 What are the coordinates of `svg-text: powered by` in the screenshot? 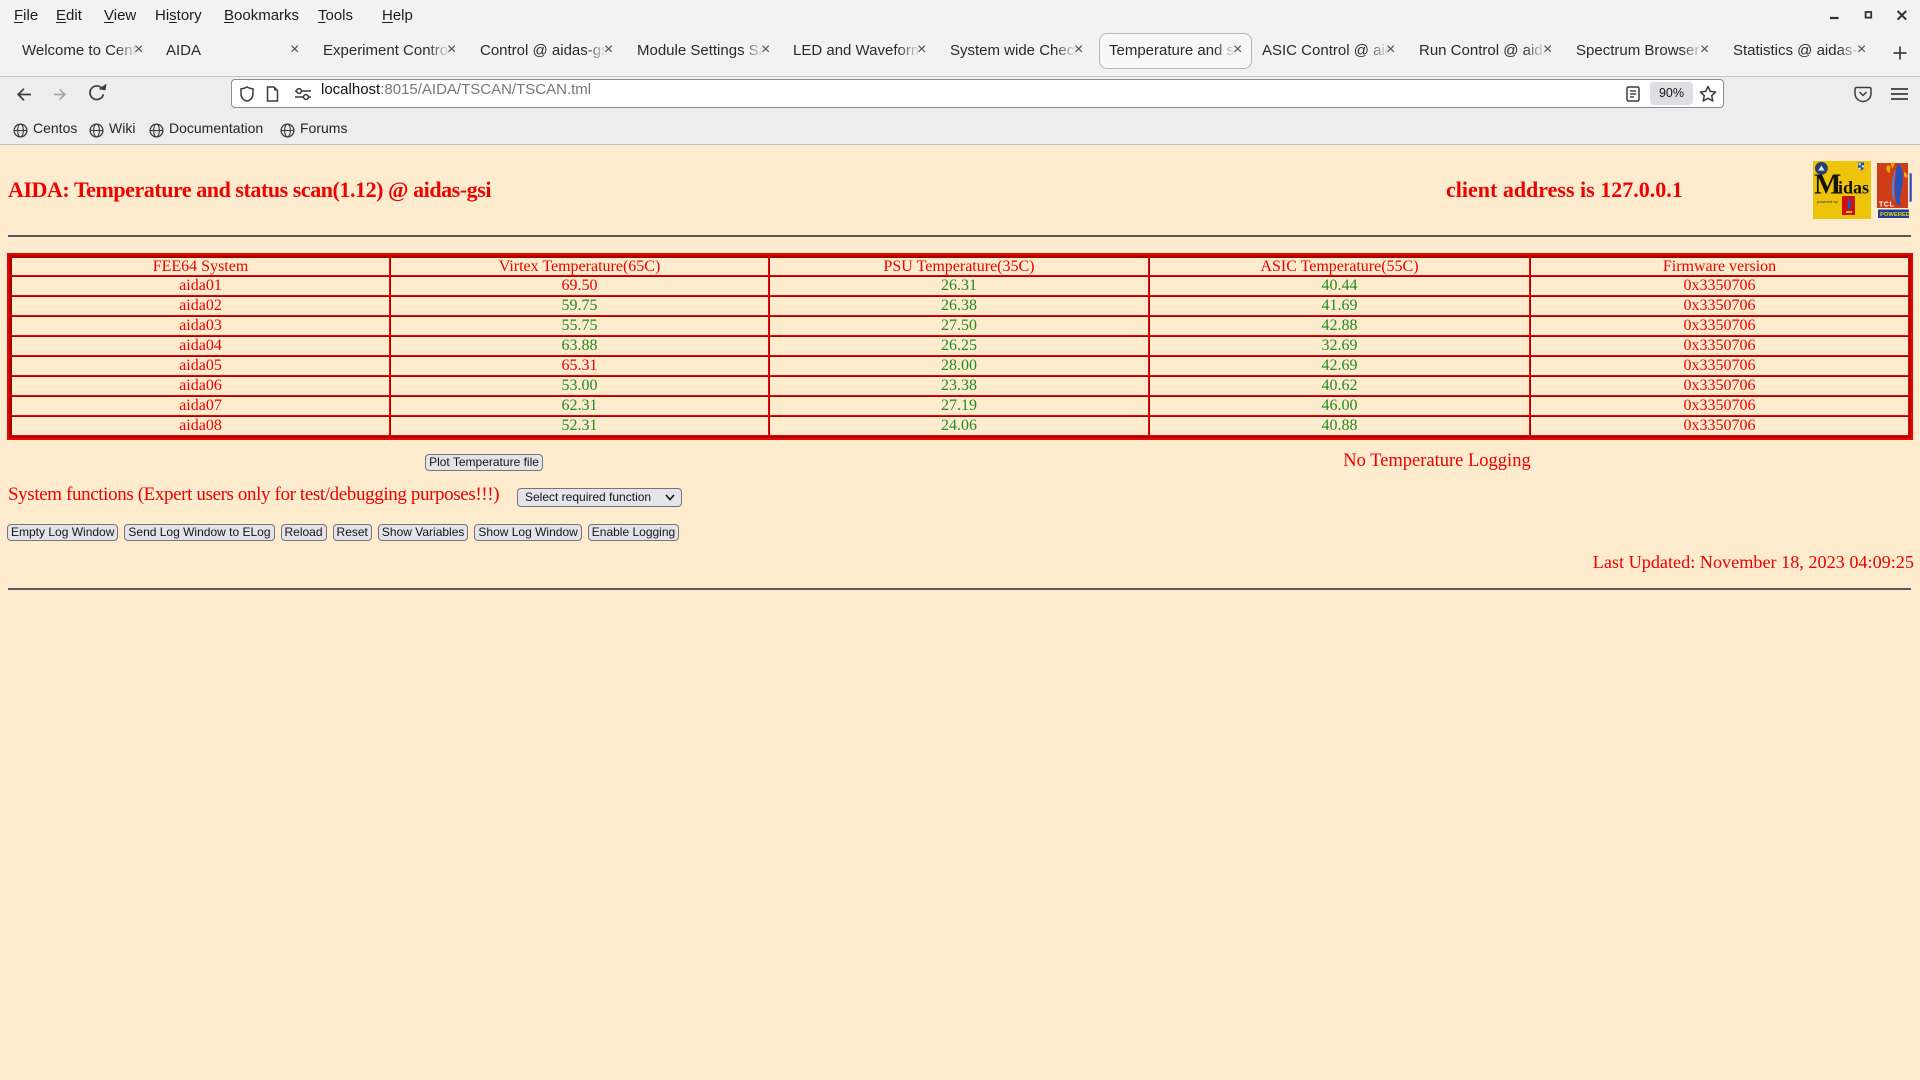 It's located at (1827, 201).